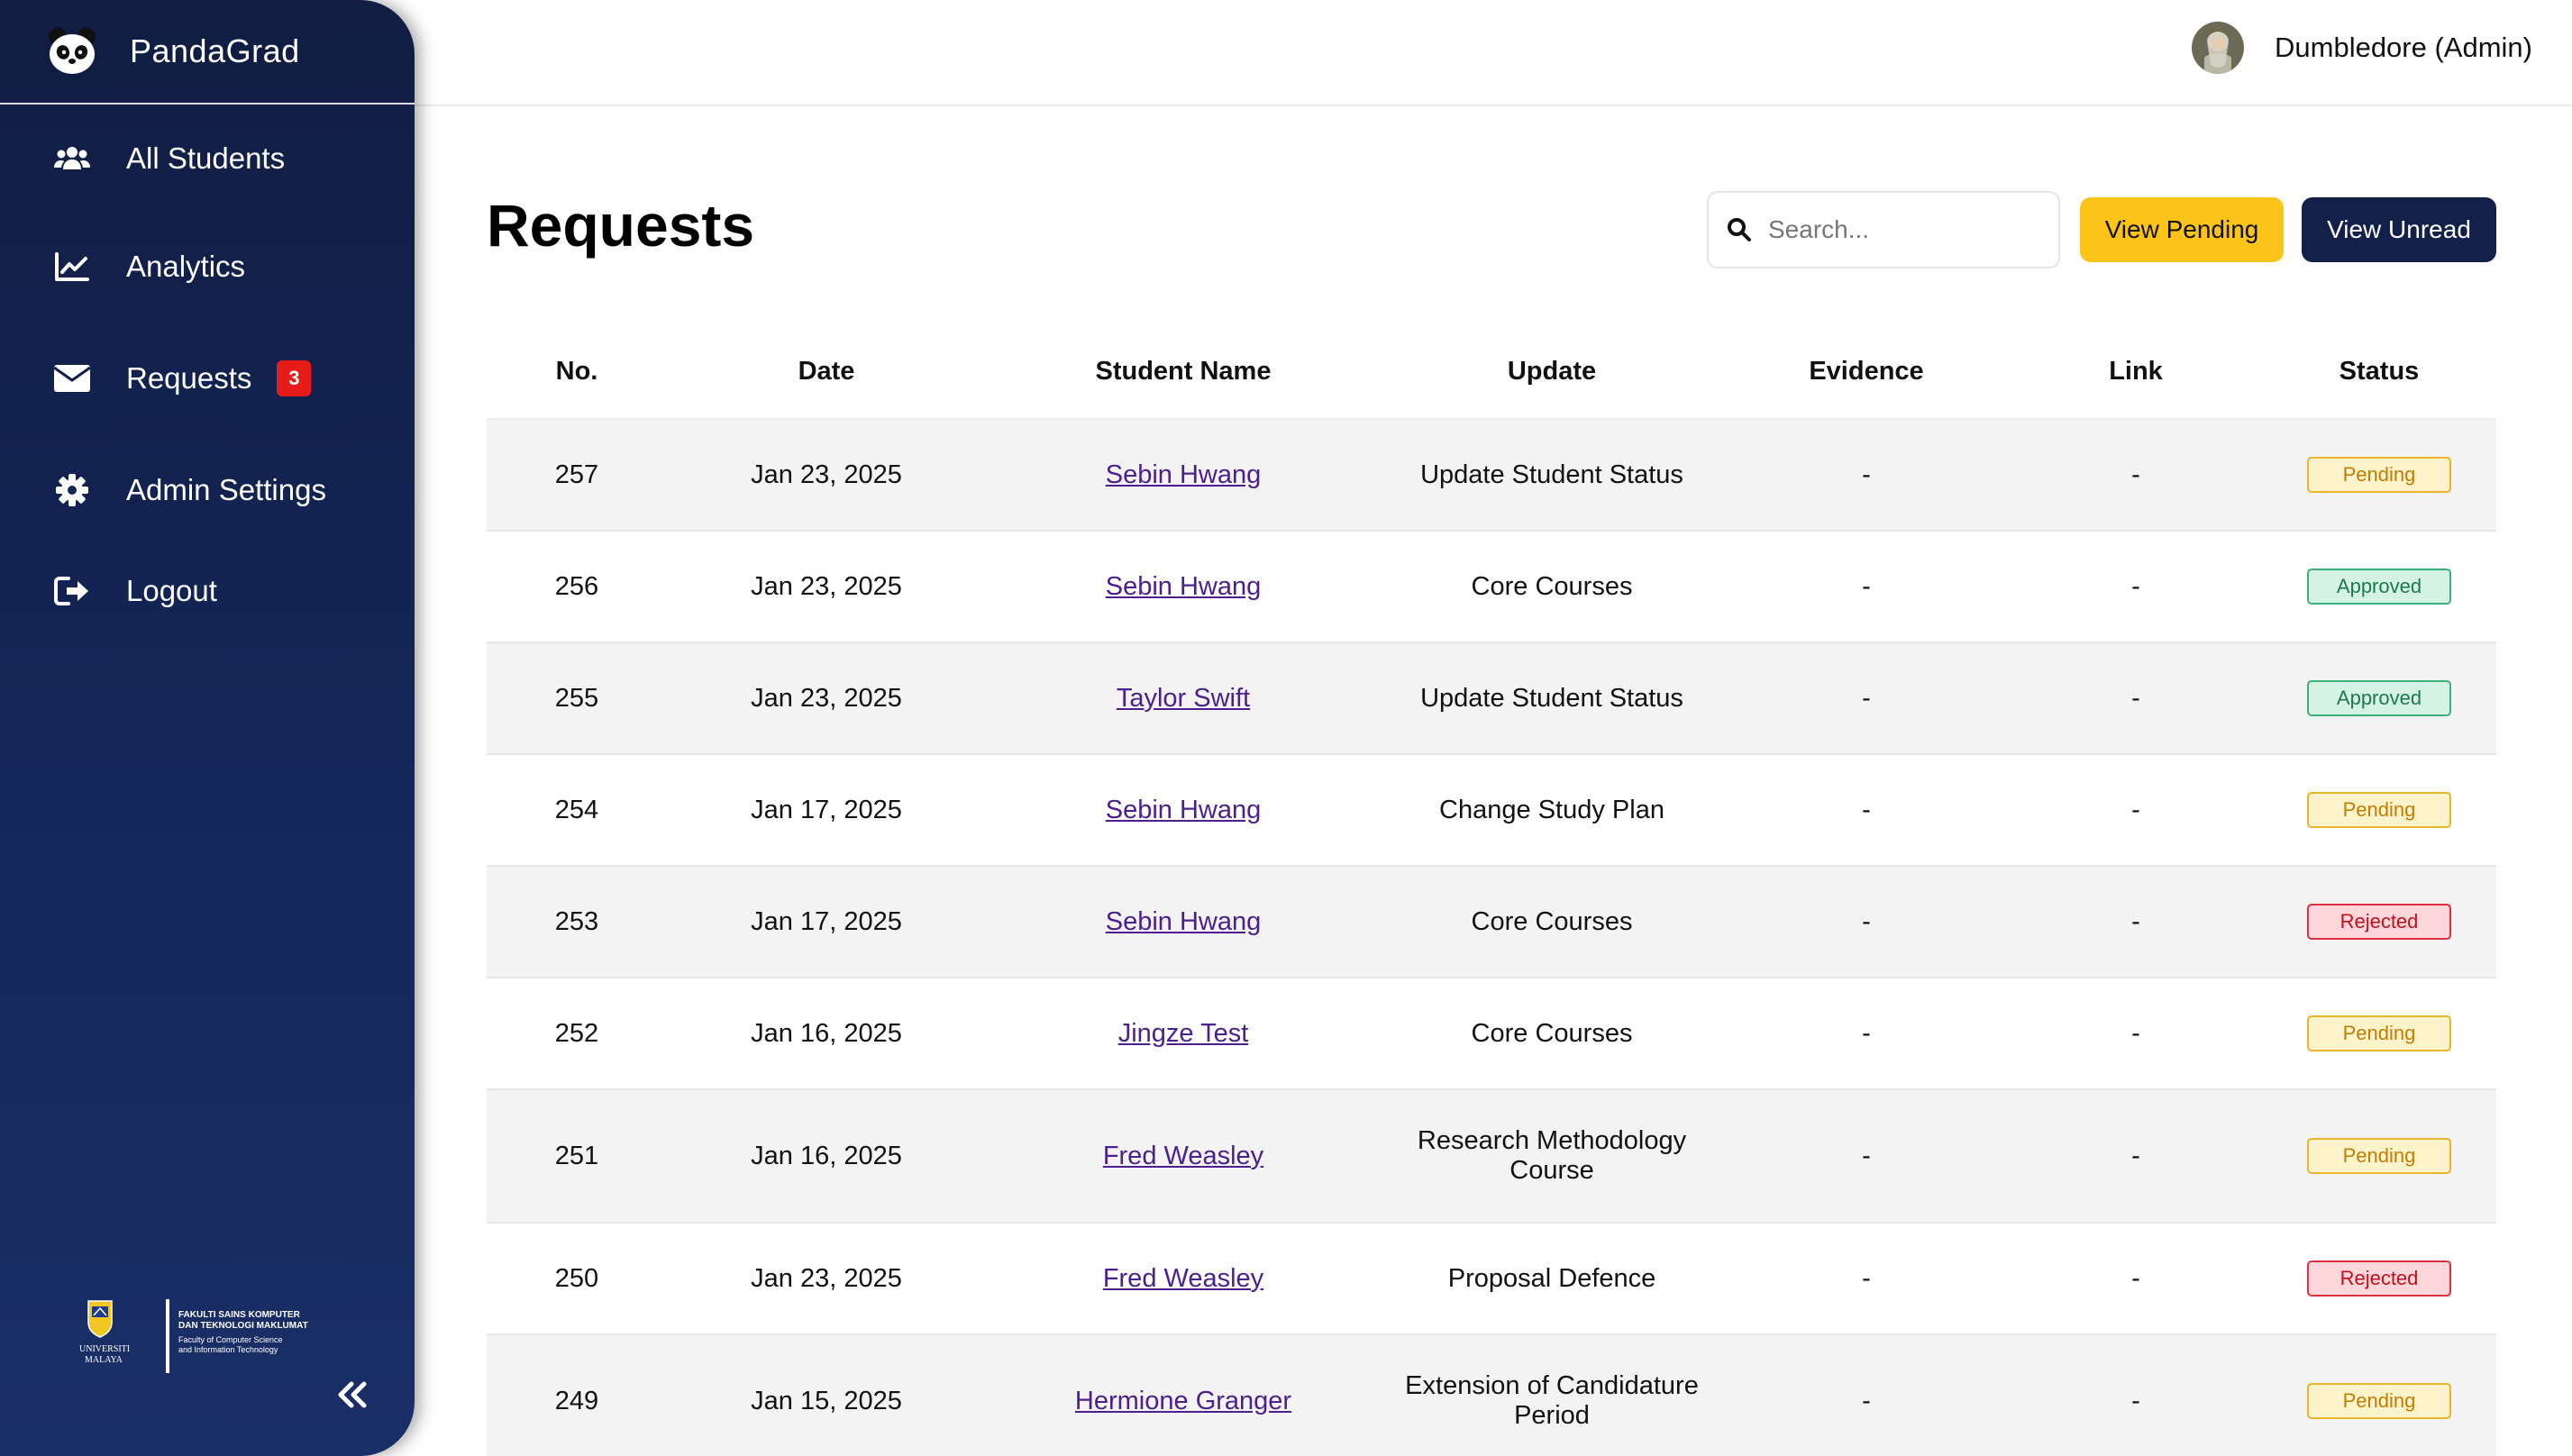 The image size is (2572, 1456). What do you see at coordinates (351, 1395) in the screenshot?
I see `collapse-sidebar-icon` at bounding box center [351, 1395].